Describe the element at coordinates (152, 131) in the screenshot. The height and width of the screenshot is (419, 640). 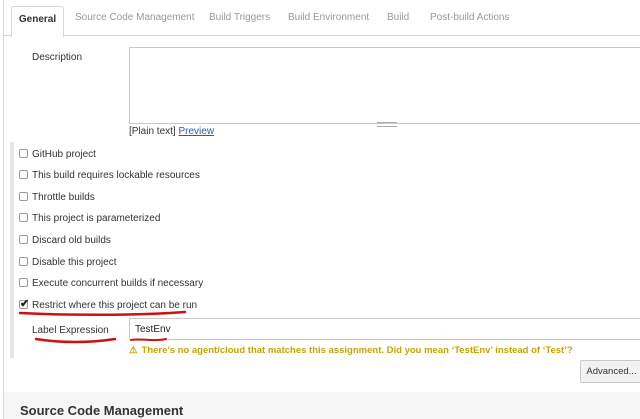
I see `plain-text-label: [Plain text]` at that location.